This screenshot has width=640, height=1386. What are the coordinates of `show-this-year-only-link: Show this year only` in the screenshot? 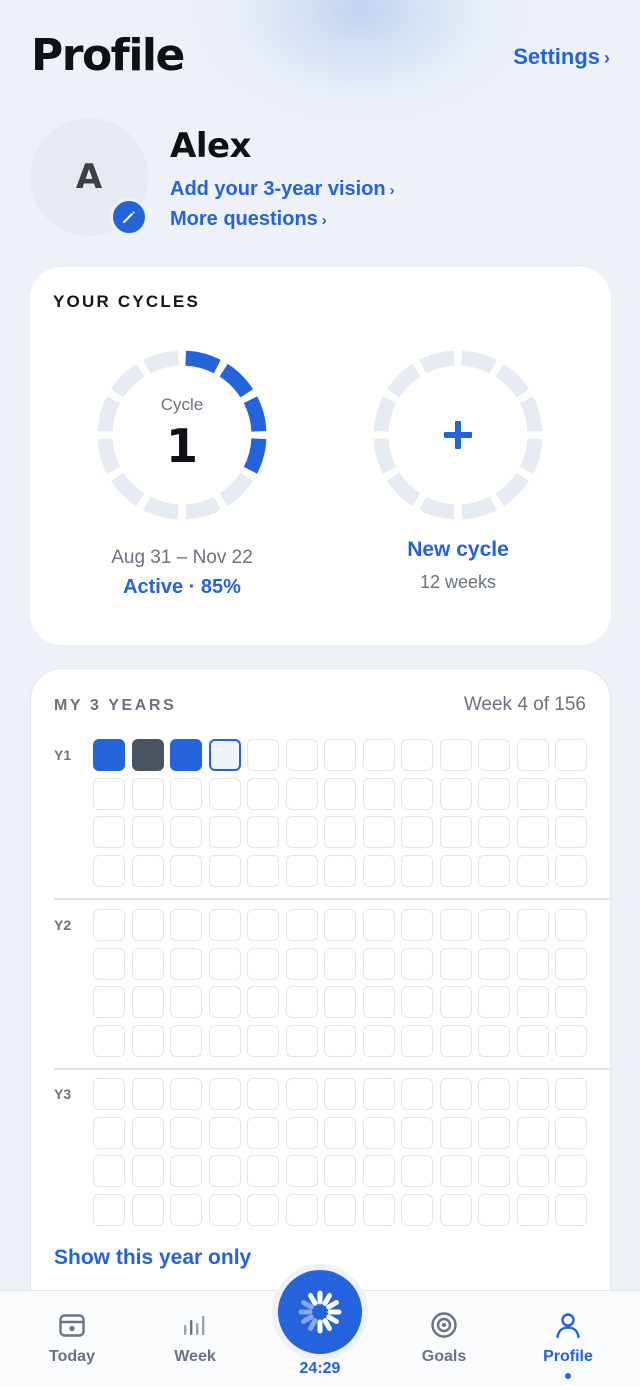 It's located at (152, 1258).